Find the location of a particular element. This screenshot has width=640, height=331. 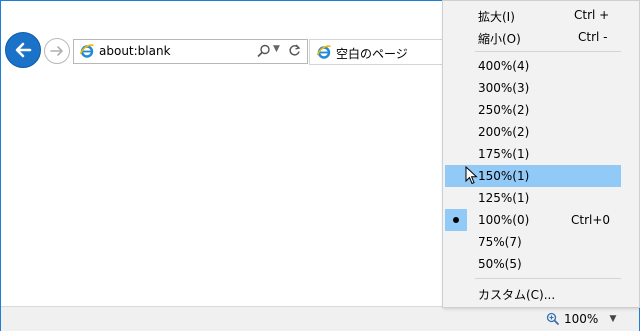

menu-item-shortcut: Ctrl+0 is located at coordinates (591, 220).